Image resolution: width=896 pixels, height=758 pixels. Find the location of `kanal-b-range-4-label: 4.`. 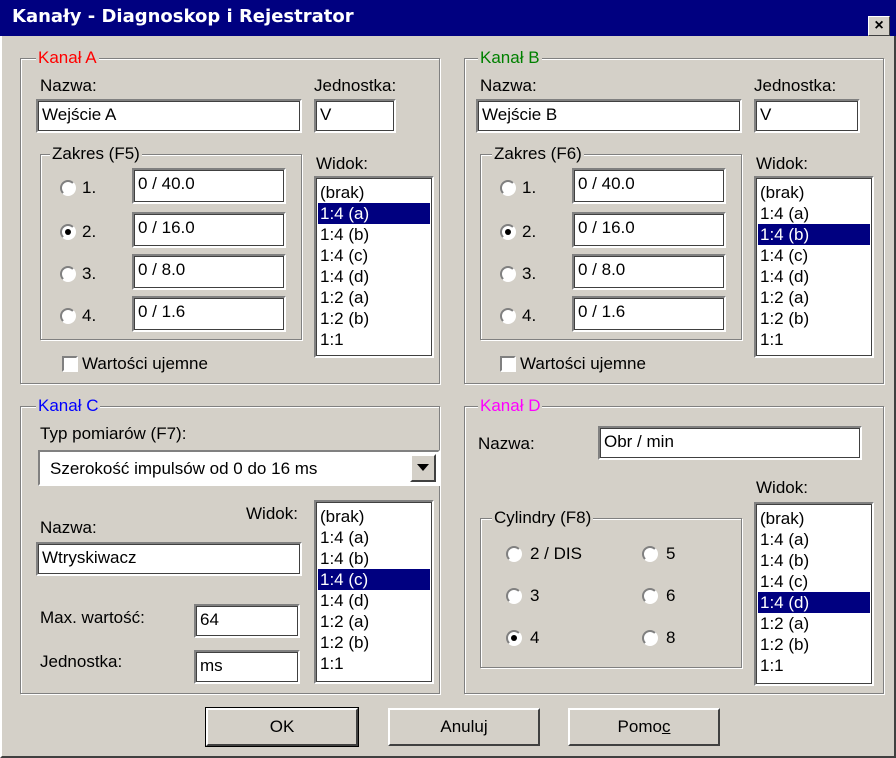

kanal-b-range-4-label: 4. is located at coordinates (529, 315).